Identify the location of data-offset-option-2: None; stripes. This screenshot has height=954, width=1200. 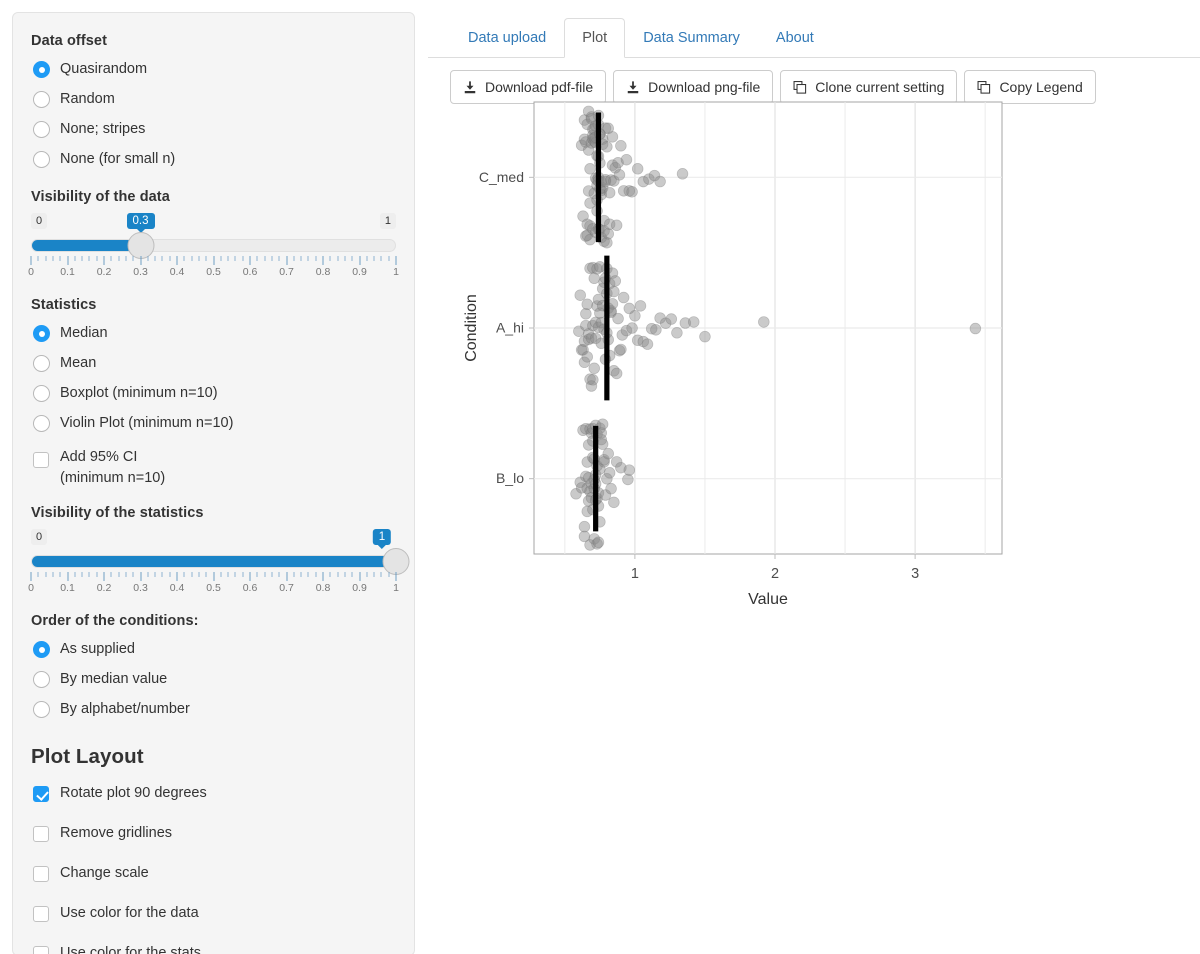
(213, 130).